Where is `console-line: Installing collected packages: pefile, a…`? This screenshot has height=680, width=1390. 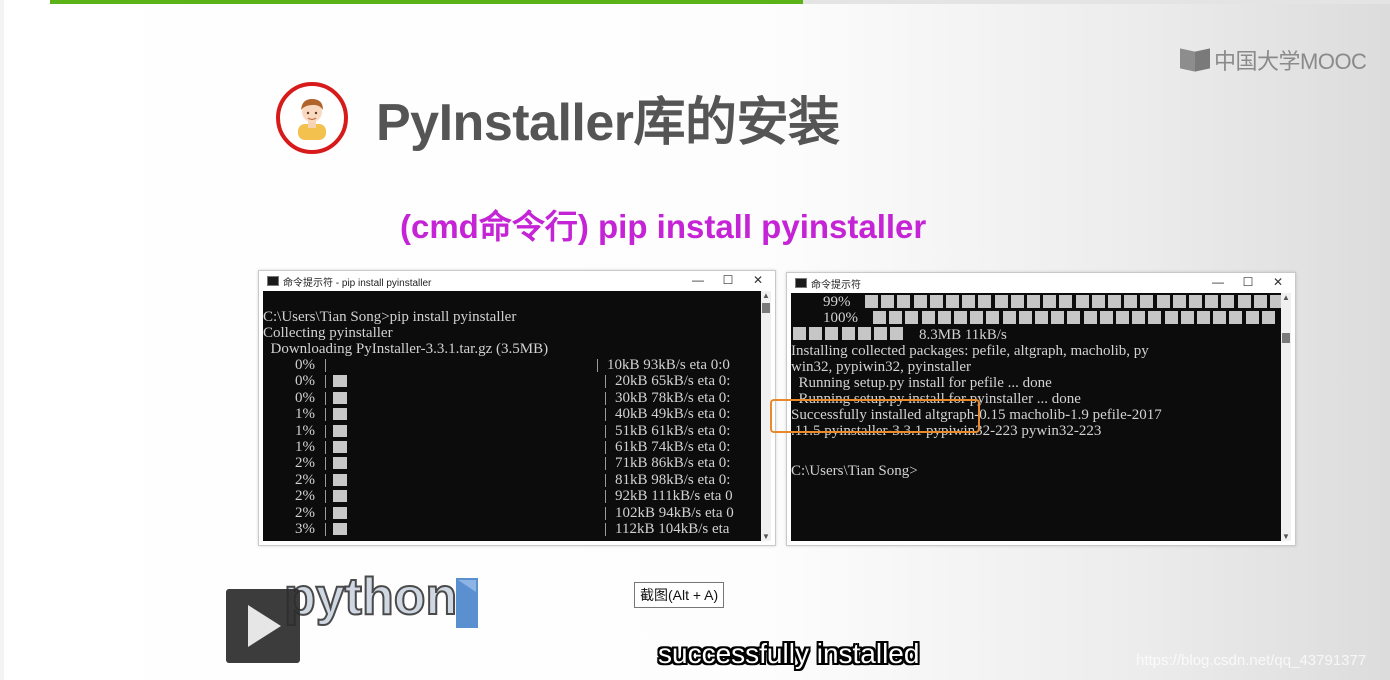 console-line: Installing collected packages: pefile, a… is located at coordinates (970, 351).